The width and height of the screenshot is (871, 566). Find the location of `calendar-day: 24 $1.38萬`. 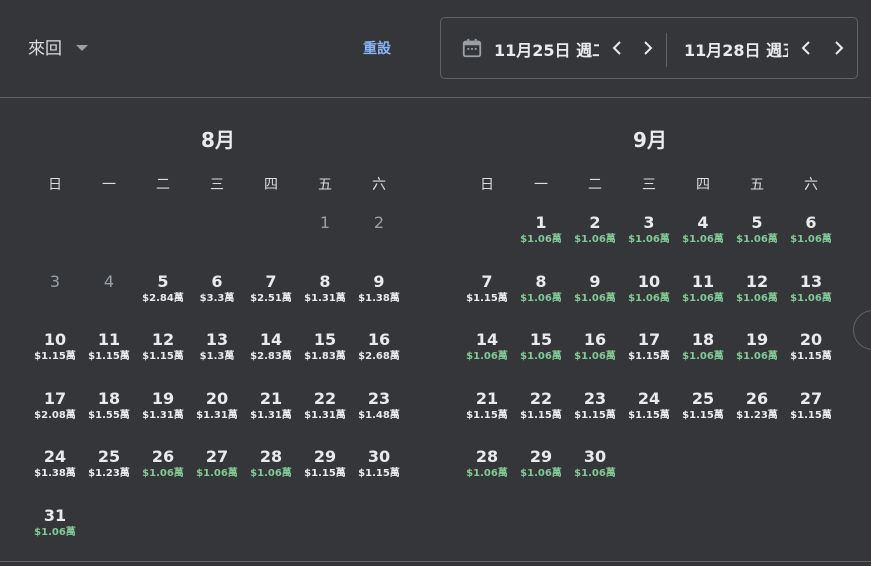

calendar-day: 24 $1.38萬 is located at coordinates (55, 472).